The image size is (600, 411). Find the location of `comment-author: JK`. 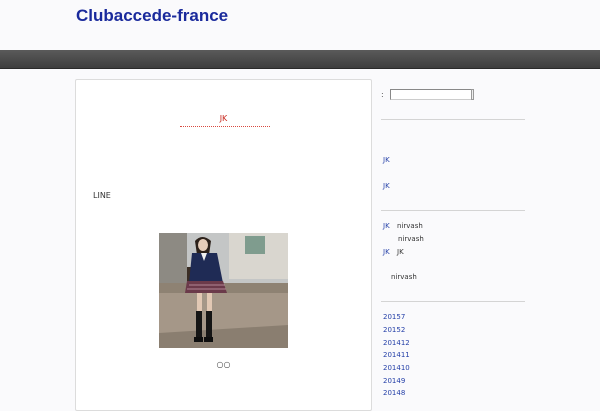

comment-author: JK is located at coordinates (400, 252).